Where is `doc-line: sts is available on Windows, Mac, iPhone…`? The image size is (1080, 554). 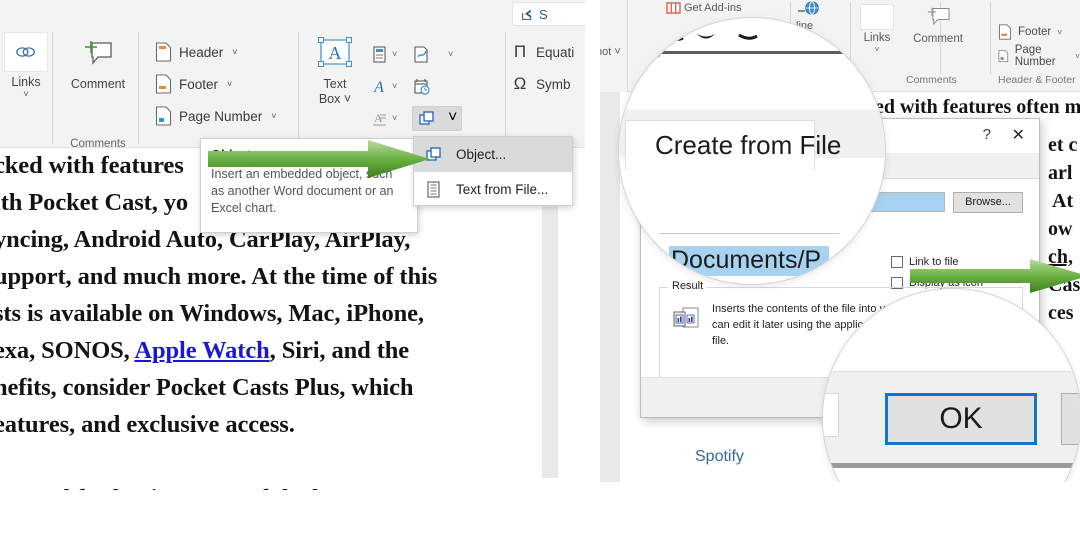 doc-line: sts is available on Windows, Mac, iPhone… is located at coordinates (212, 313).